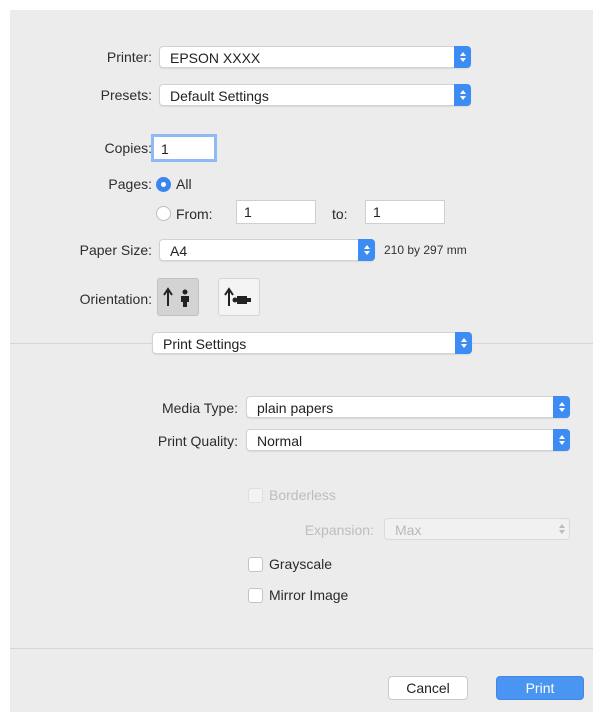  Describe the element at coordinates (428, 688) in the screenshot. I see `cancel-button: Cancel` at that location.